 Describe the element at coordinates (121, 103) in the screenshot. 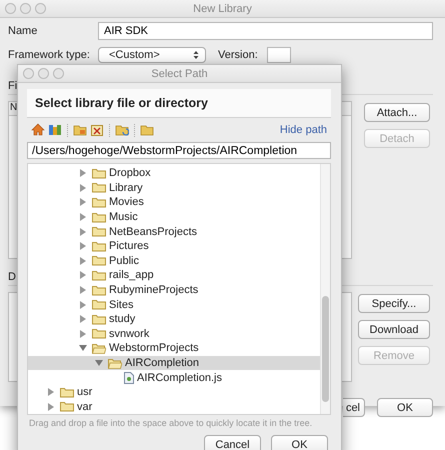

I see `dialog-heading: Select library file or directory` at that location.